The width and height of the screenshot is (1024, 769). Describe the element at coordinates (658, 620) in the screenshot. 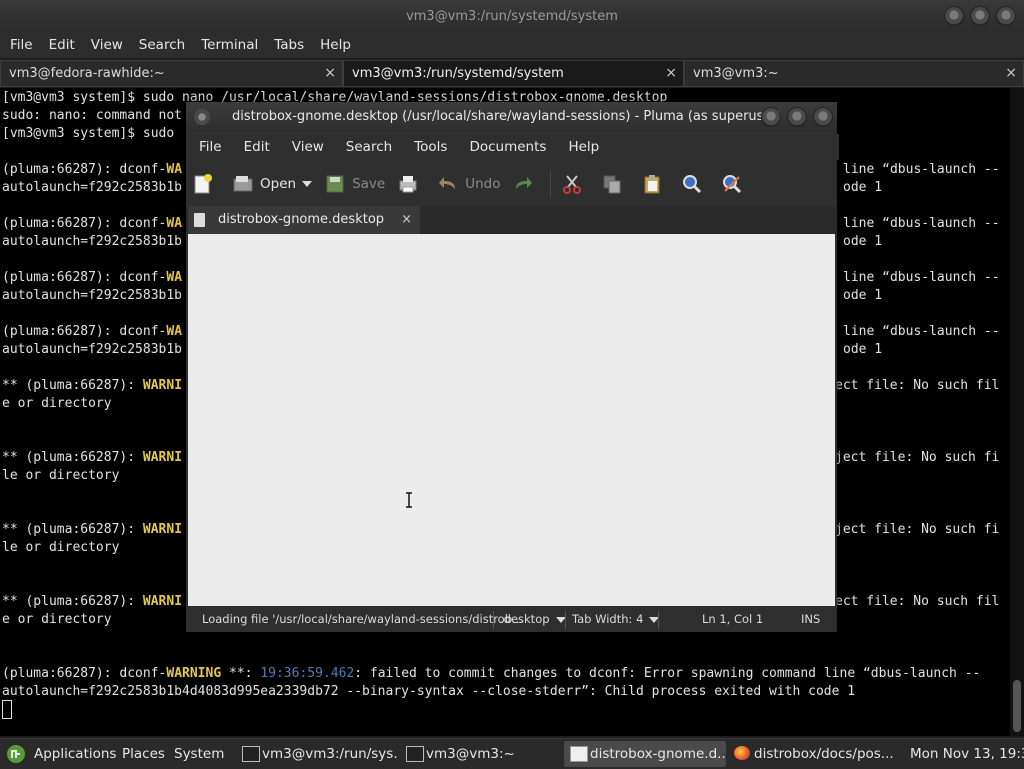

I see `status-separator` at that location.